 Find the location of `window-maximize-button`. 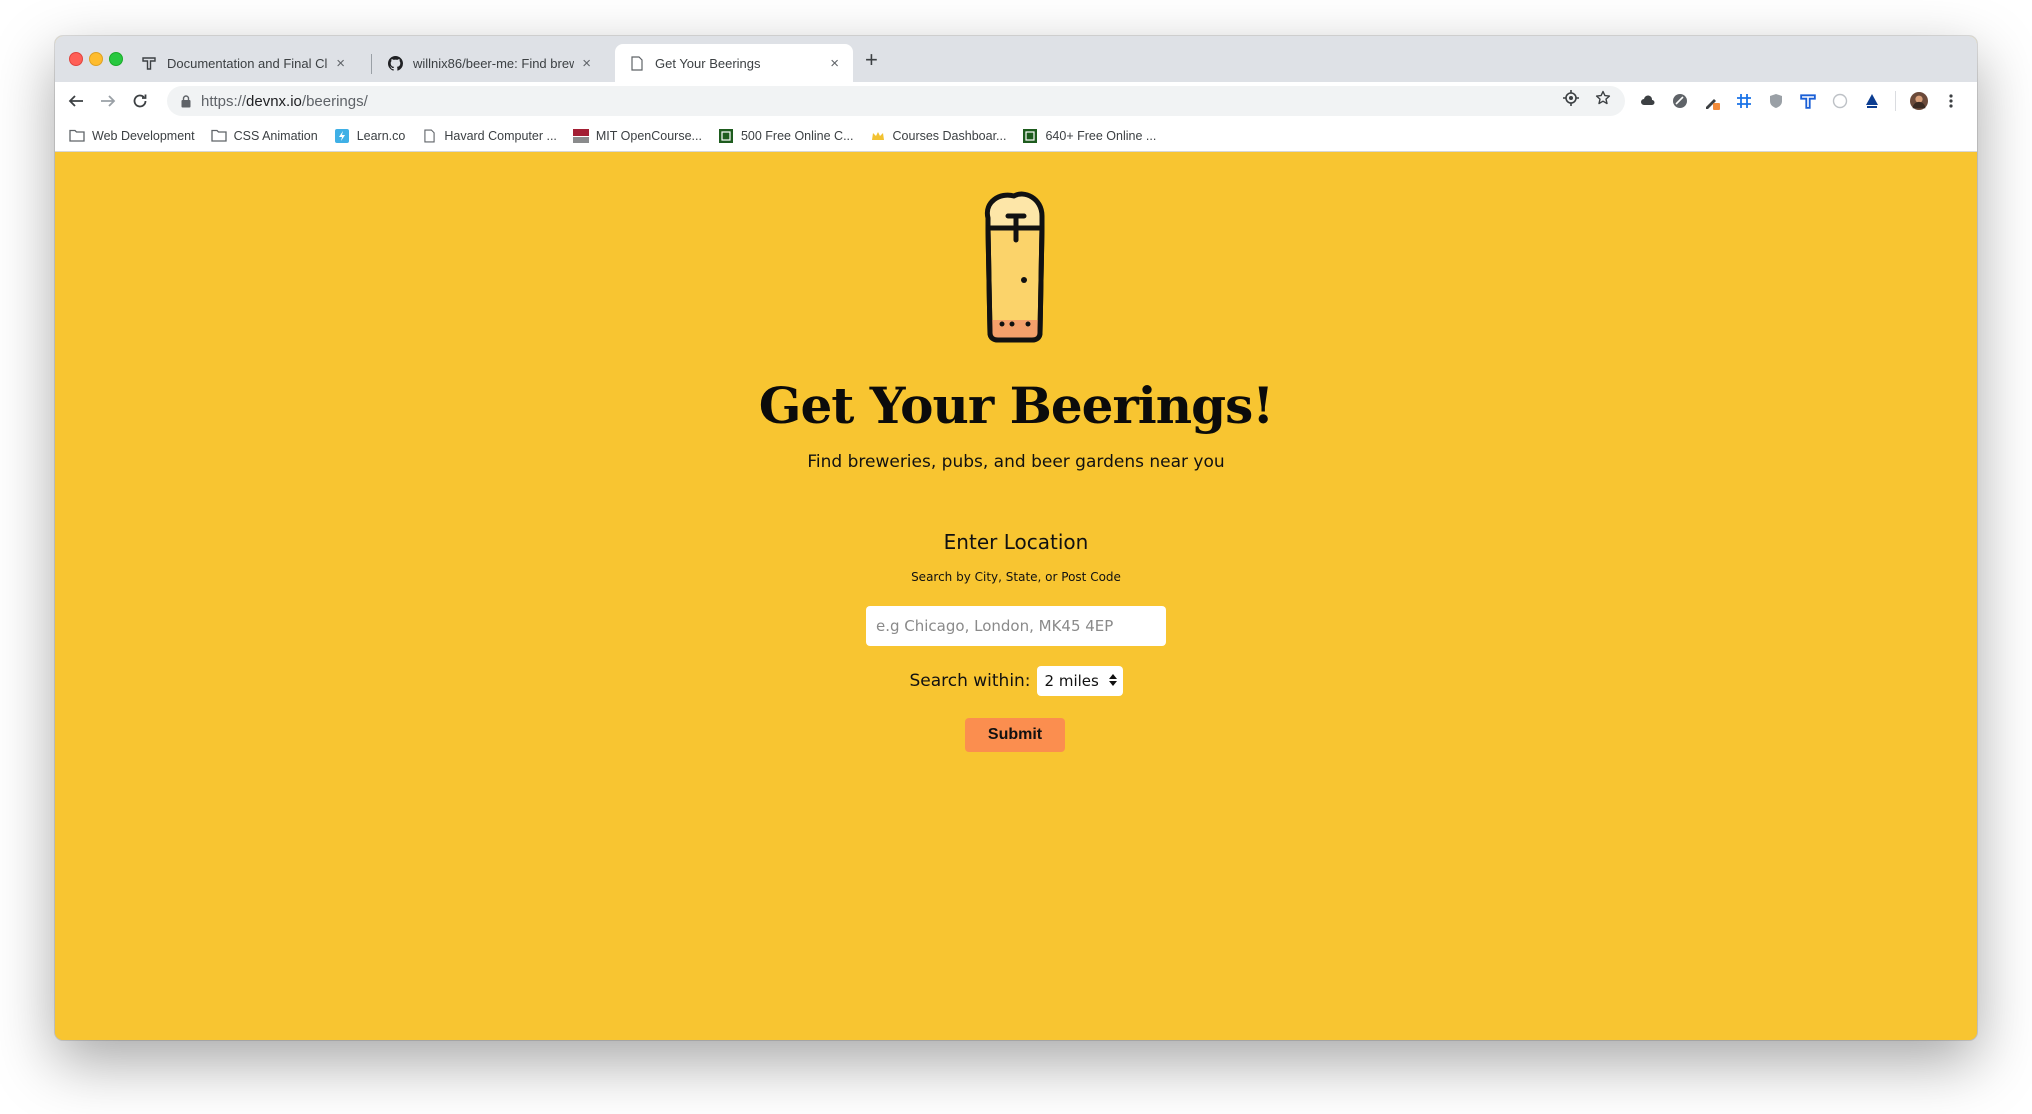

window-maximize-button is located at coordinates (116, 59).